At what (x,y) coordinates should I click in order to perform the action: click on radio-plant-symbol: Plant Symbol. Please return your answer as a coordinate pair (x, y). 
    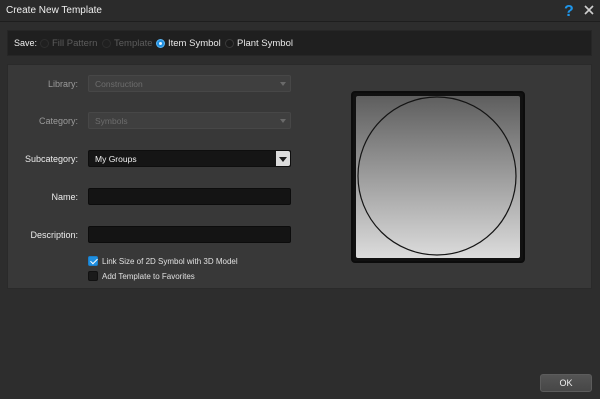
    Looking at the image, I should click on (259, 43).